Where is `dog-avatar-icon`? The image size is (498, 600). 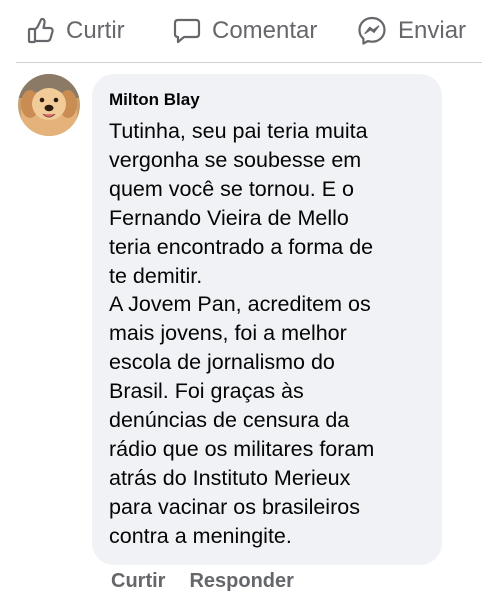
dog-avatar-icon is located at coordinates (49, 105).